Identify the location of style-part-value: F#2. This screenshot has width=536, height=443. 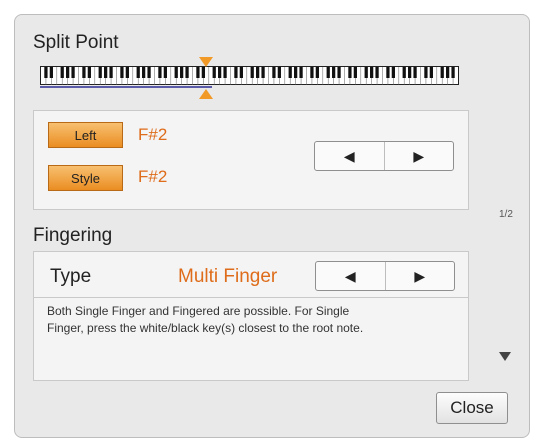
(153, 176).